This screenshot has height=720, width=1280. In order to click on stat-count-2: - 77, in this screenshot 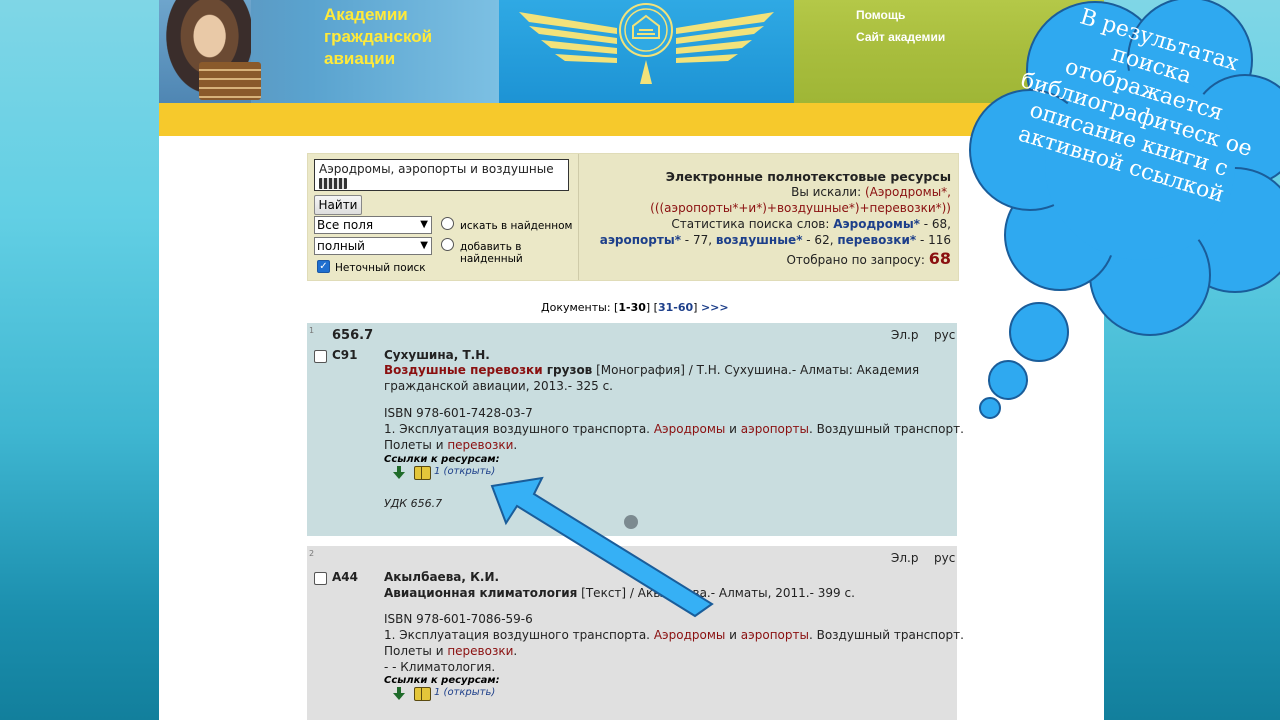, I will do `click(698, 240)`.